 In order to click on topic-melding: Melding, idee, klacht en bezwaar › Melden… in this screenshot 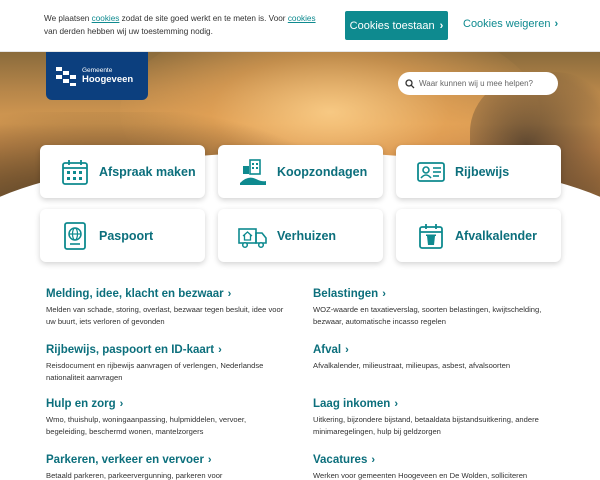, I will do `click(166, 307)`.